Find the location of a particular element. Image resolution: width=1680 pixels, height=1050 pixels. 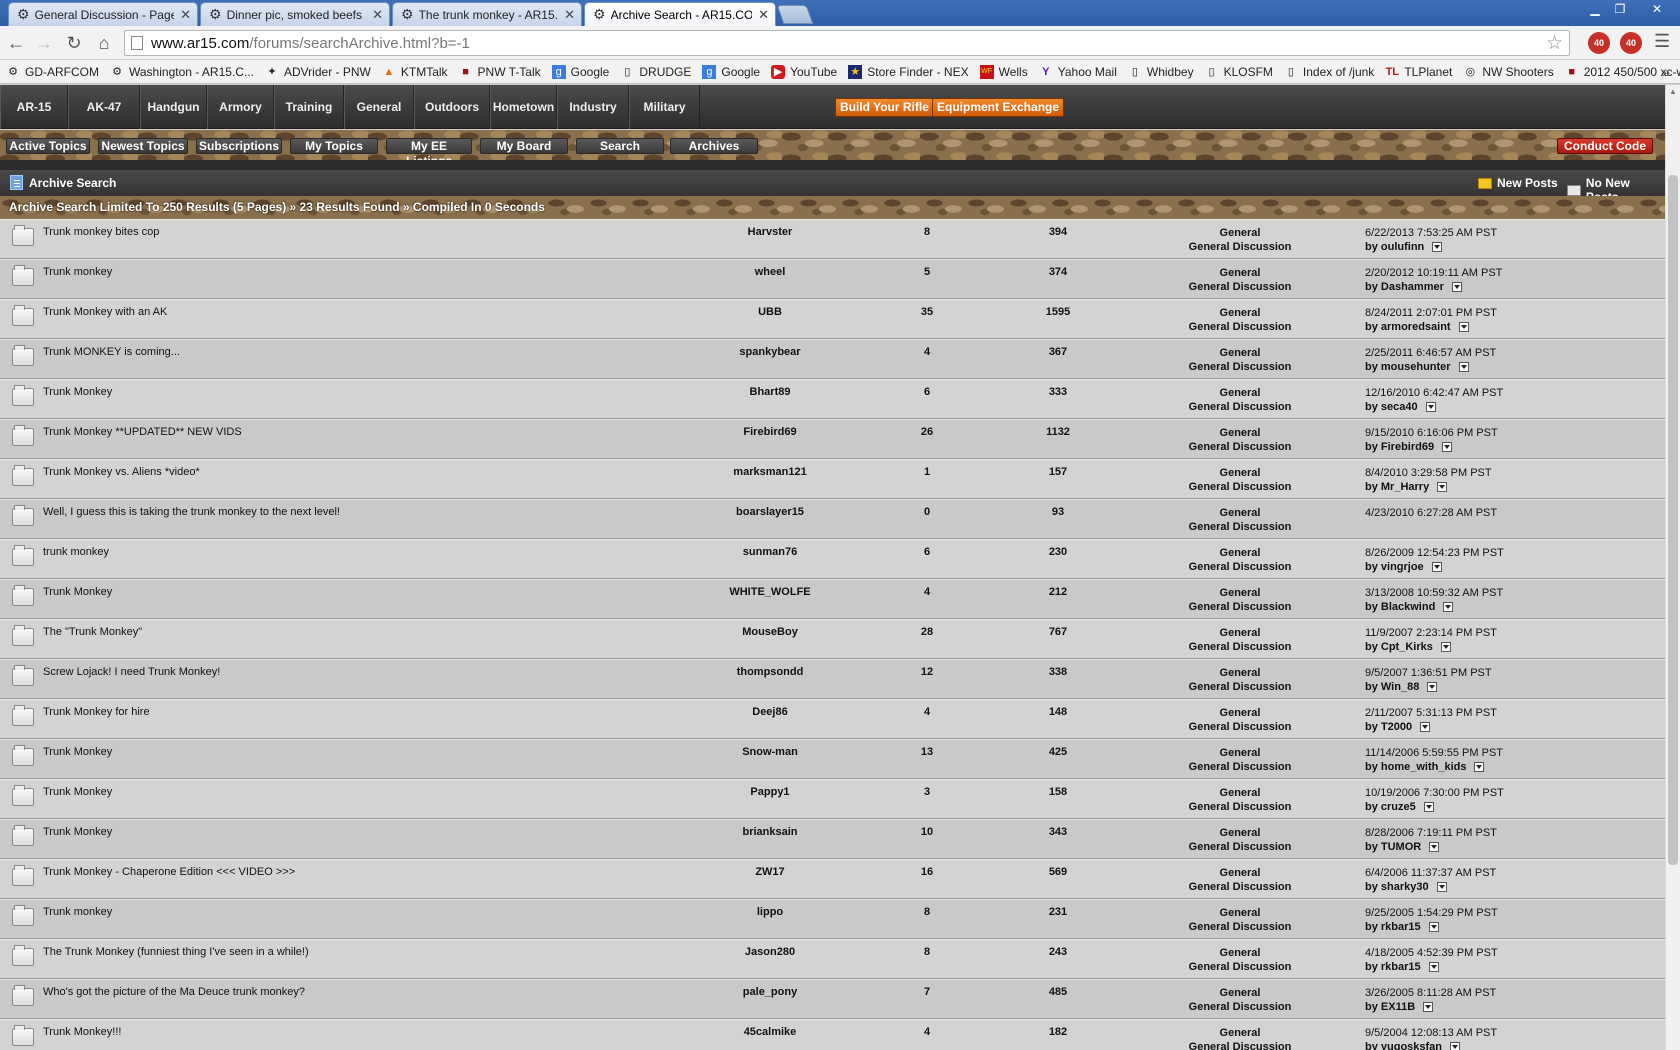

topic-link: Trunk monkey bites cop is located at coordinates (101, 232).